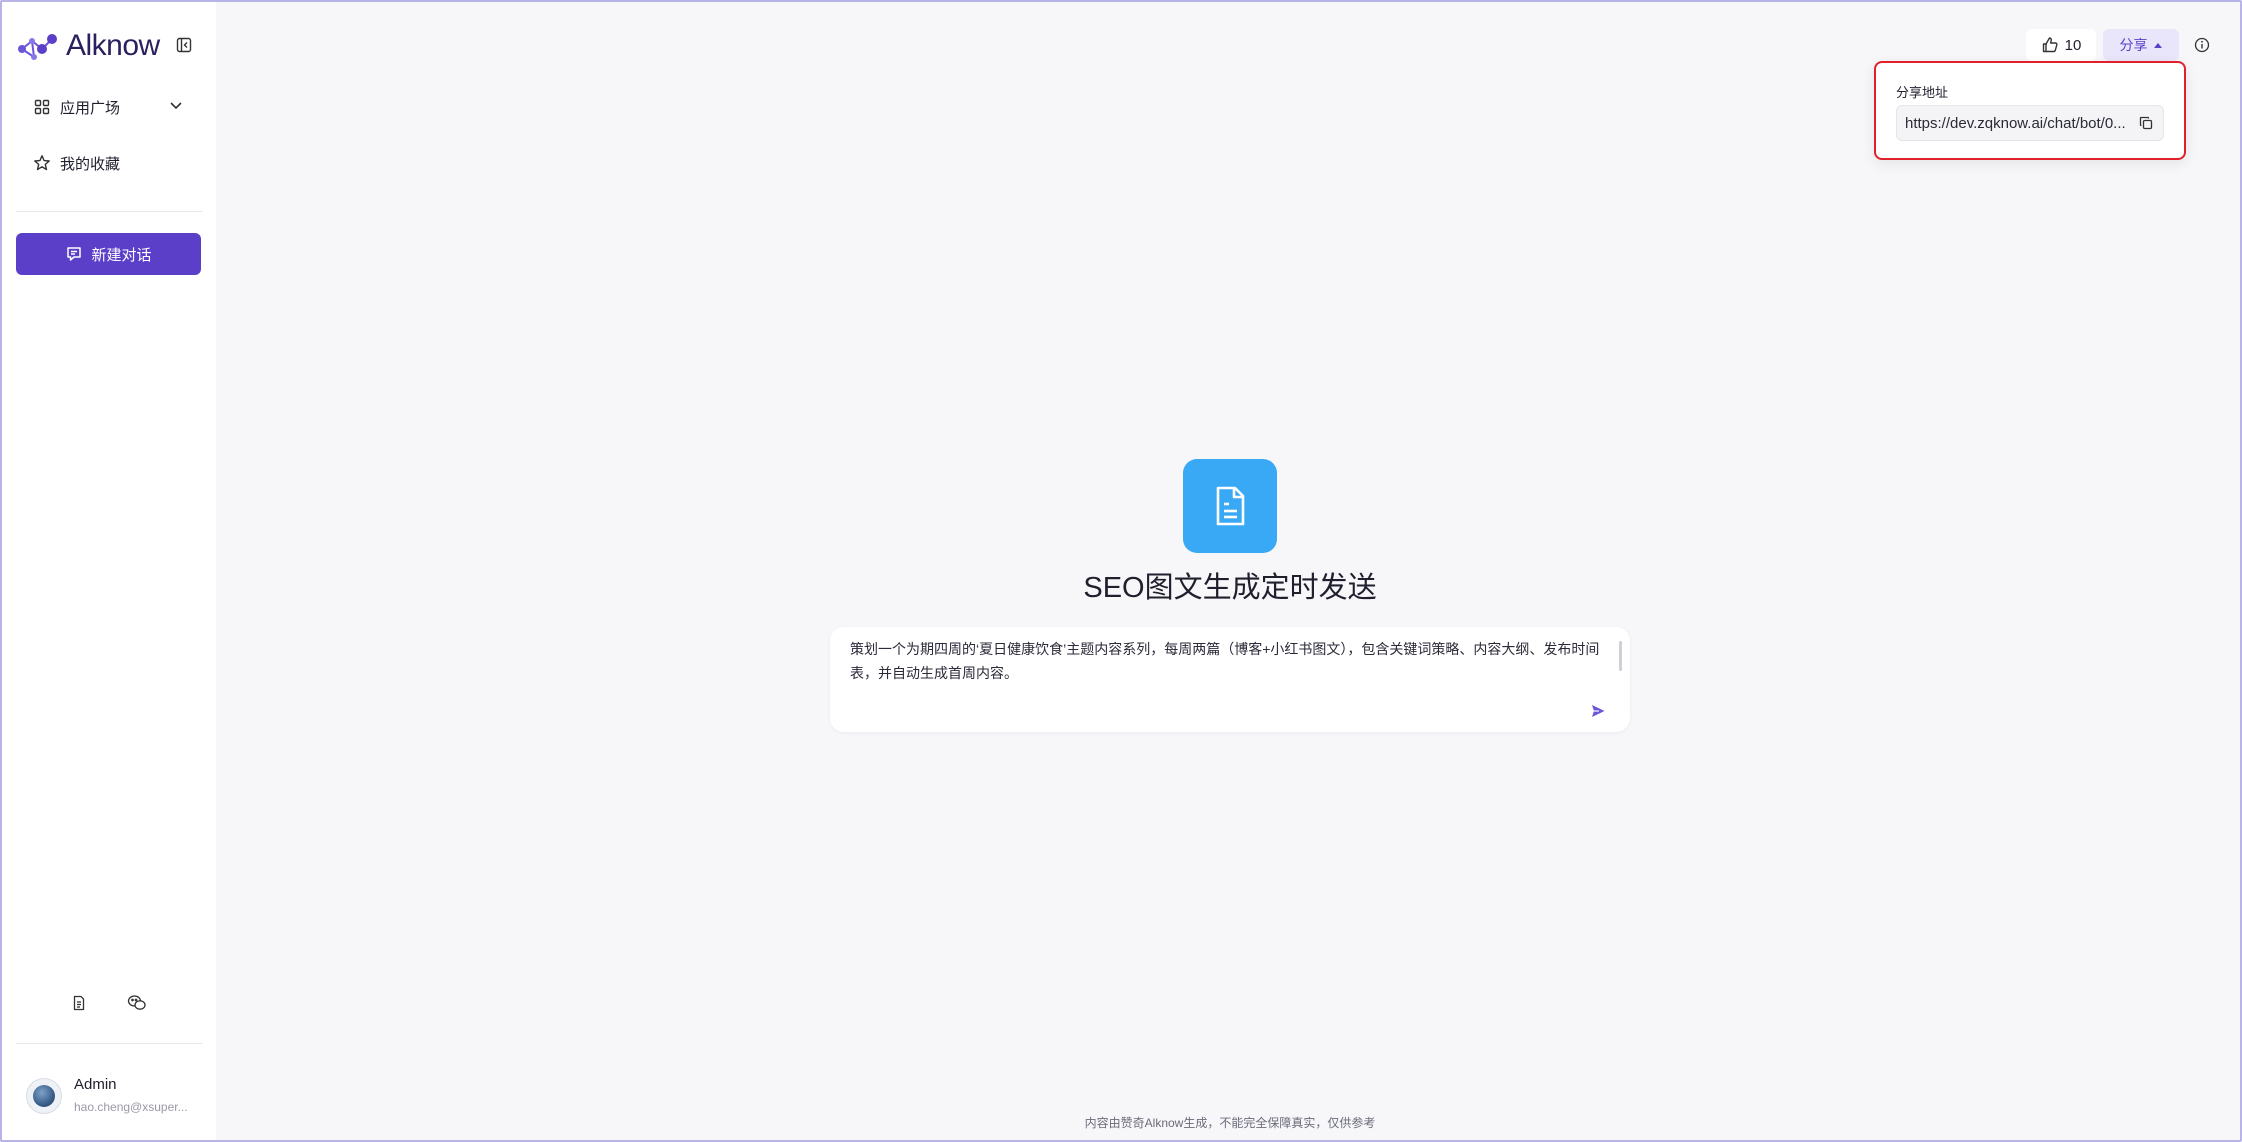 This screenshot has height=1142, width=2242. I want to click on new-chat-button: 新建对话, so click(108, 254).